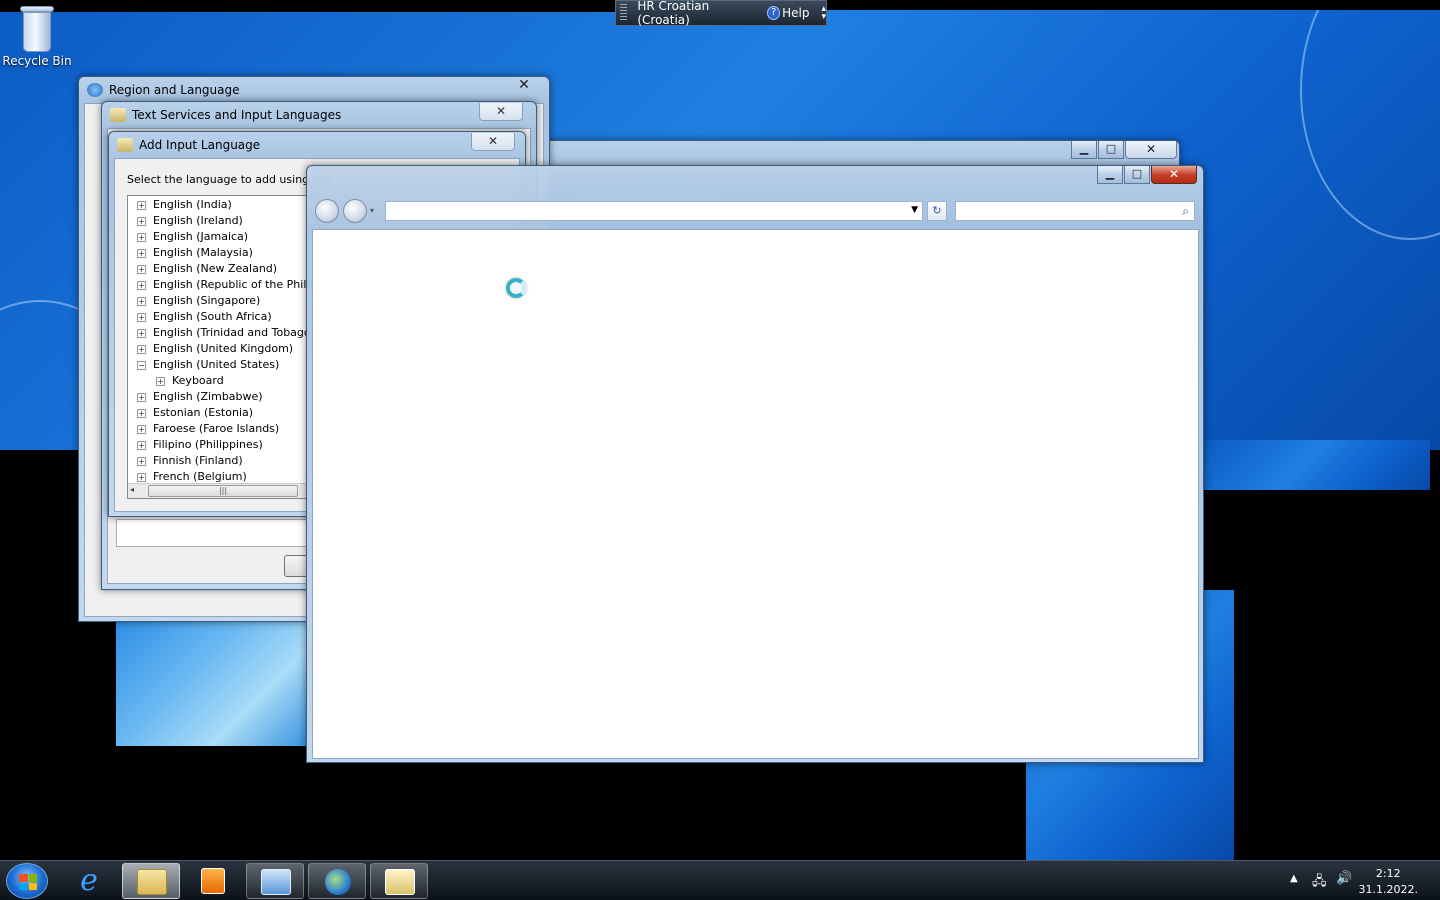 Image resolution: width=1440 pixels, height=900 pixels. I want to click on restore-langbar-icon: ▴ ▾, so click(823, 13).